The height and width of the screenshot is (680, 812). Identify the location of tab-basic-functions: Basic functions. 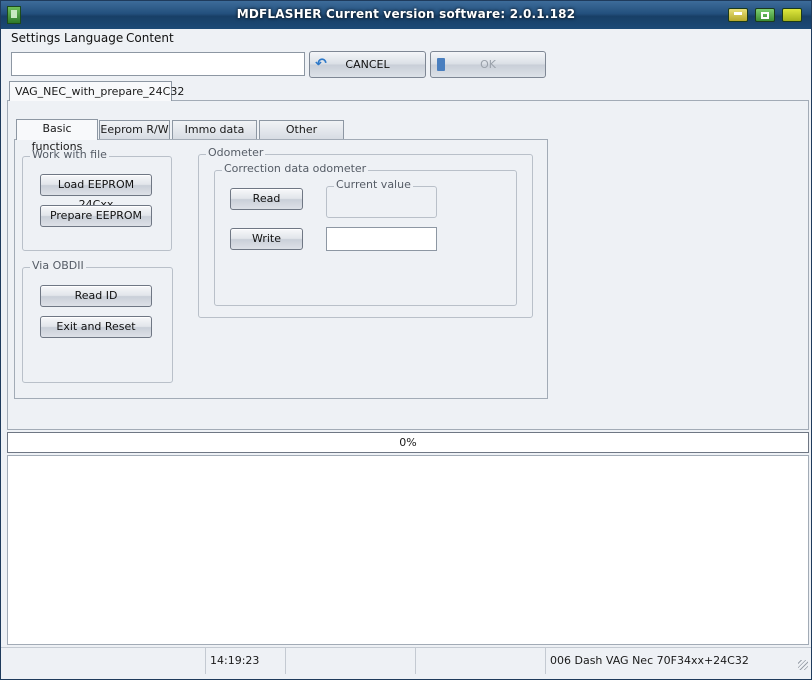
(57, 136).